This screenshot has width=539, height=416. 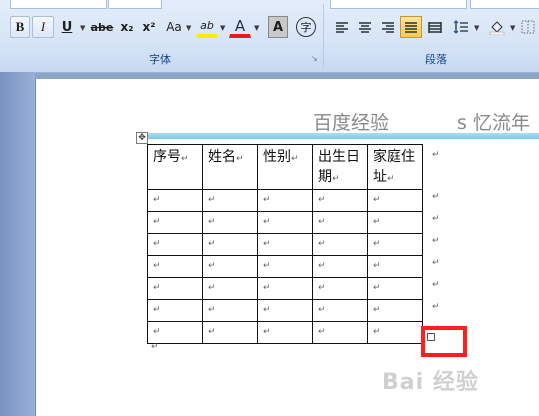 I want to click on shading-dropdown-icon: ▼, so click(x=512, y=28).